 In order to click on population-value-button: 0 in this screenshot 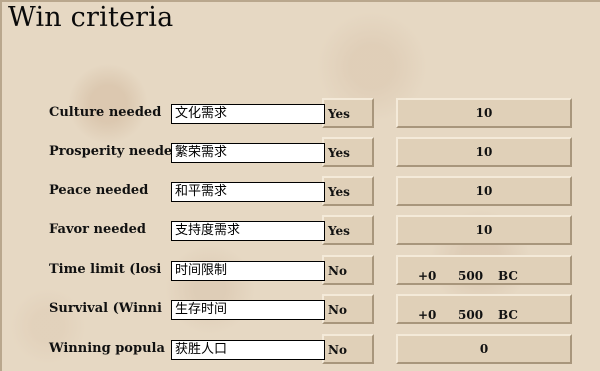, I will do `click(484, 349)`.